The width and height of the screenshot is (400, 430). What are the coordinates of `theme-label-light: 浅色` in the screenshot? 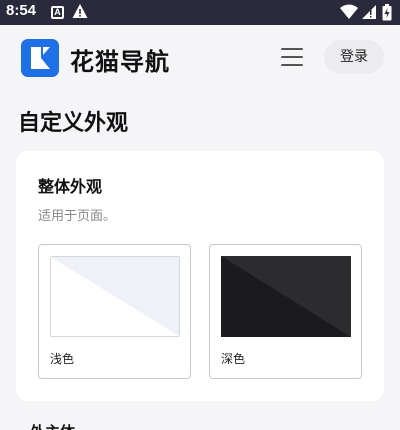 It's located at (62, 359).